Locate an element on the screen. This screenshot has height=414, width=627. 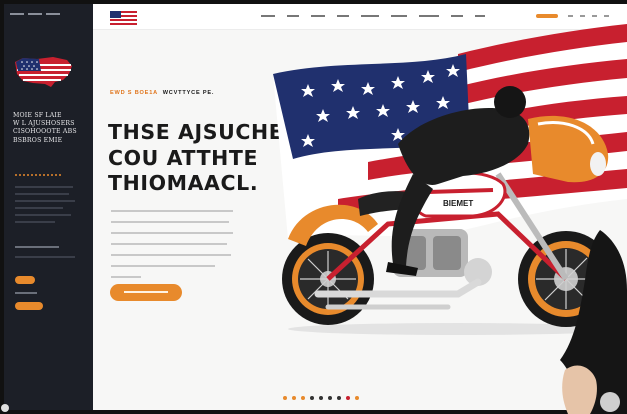
hero-cta-button is located at coordinates (146, 292).